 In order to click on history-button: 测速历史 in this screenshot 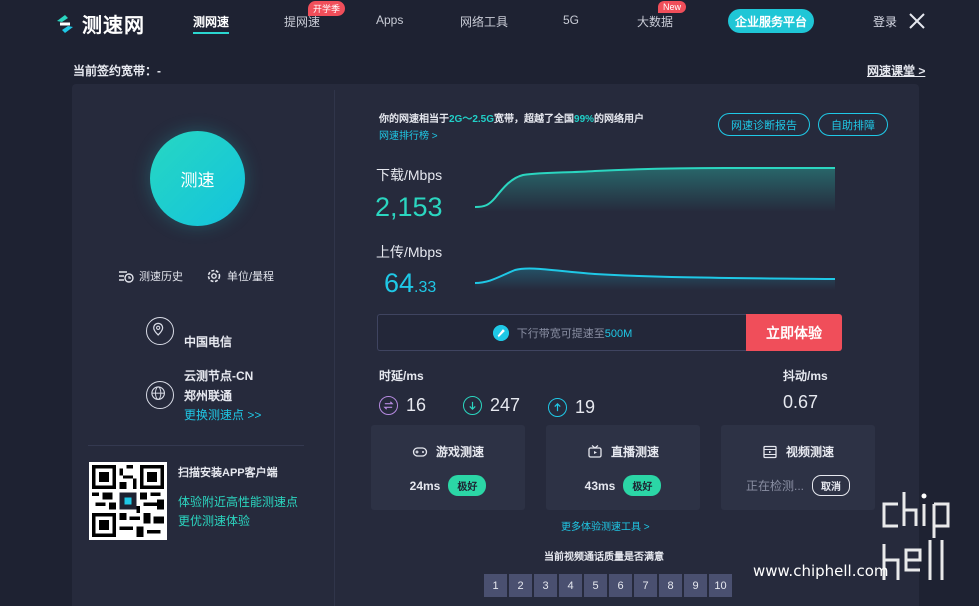, I will do `click(150, 276)`.